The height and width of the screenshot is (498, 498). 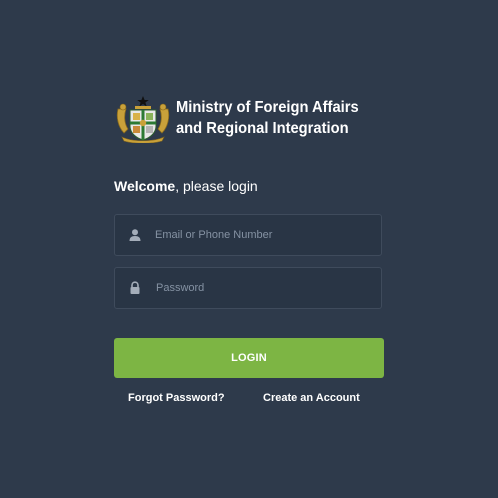 What do you see at coordinates (249, 358) in the screenshot?
I see `login-button: LOGIN` at bounding box center [249, 358].